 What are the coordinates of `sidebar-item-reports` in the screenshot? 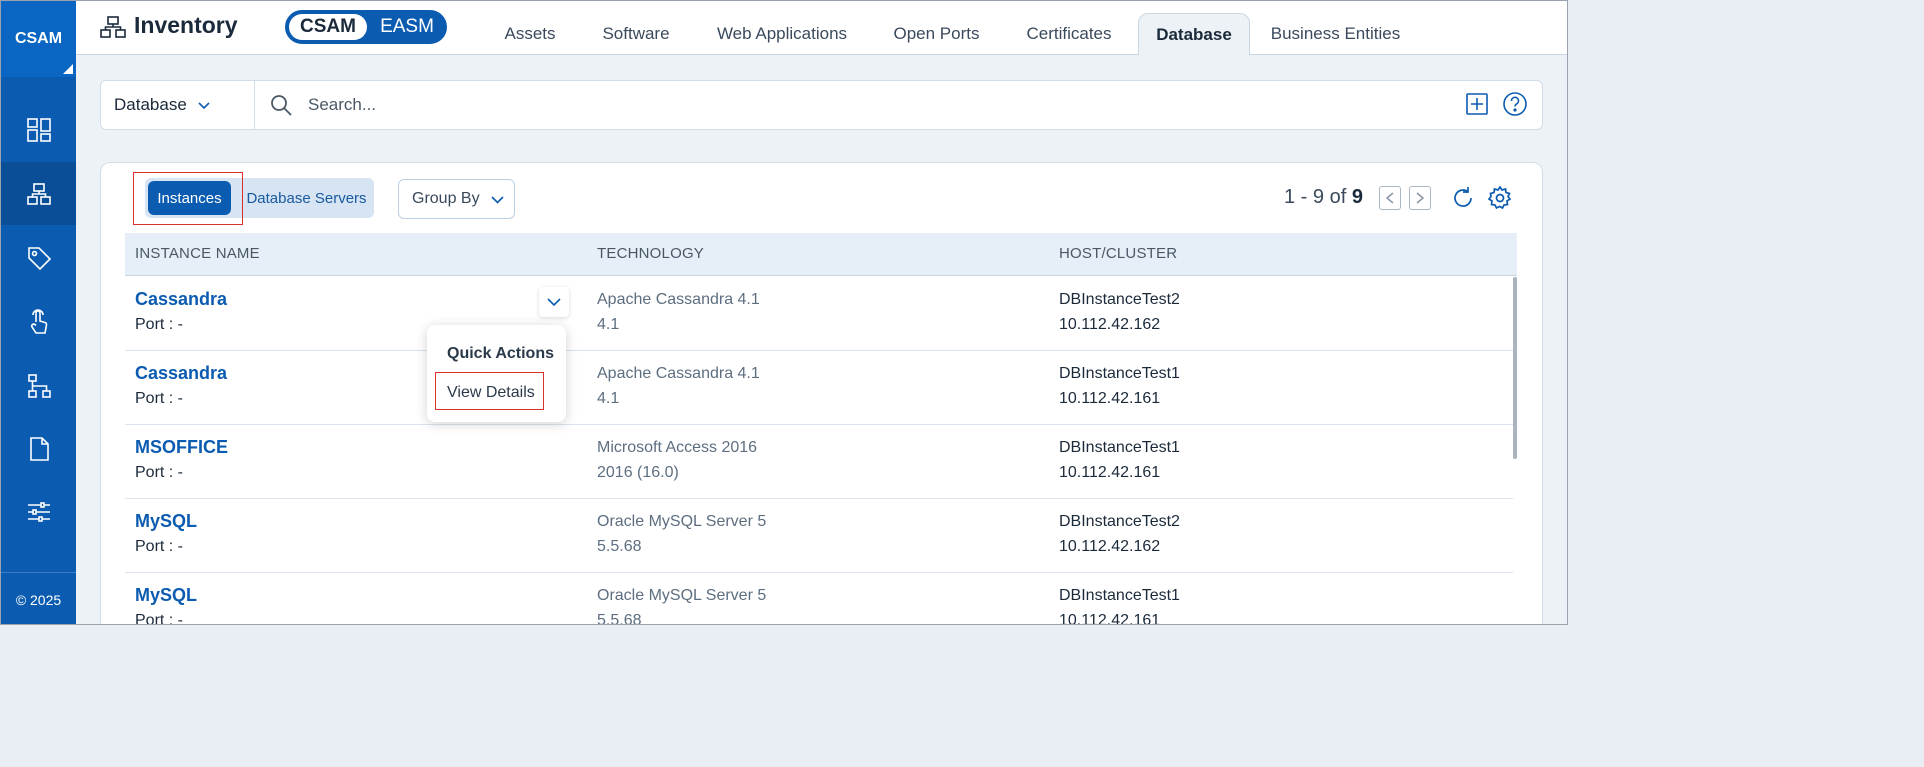 It's located at (38, 448).